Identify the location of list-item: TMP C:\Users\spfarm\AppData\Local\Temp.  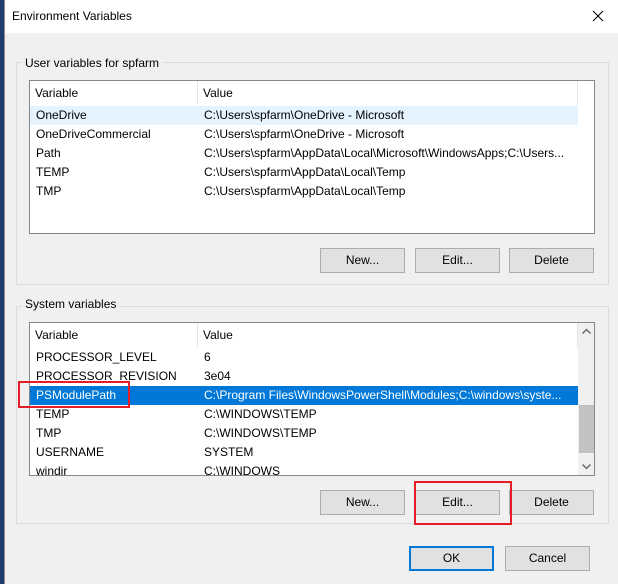
(304, 191).